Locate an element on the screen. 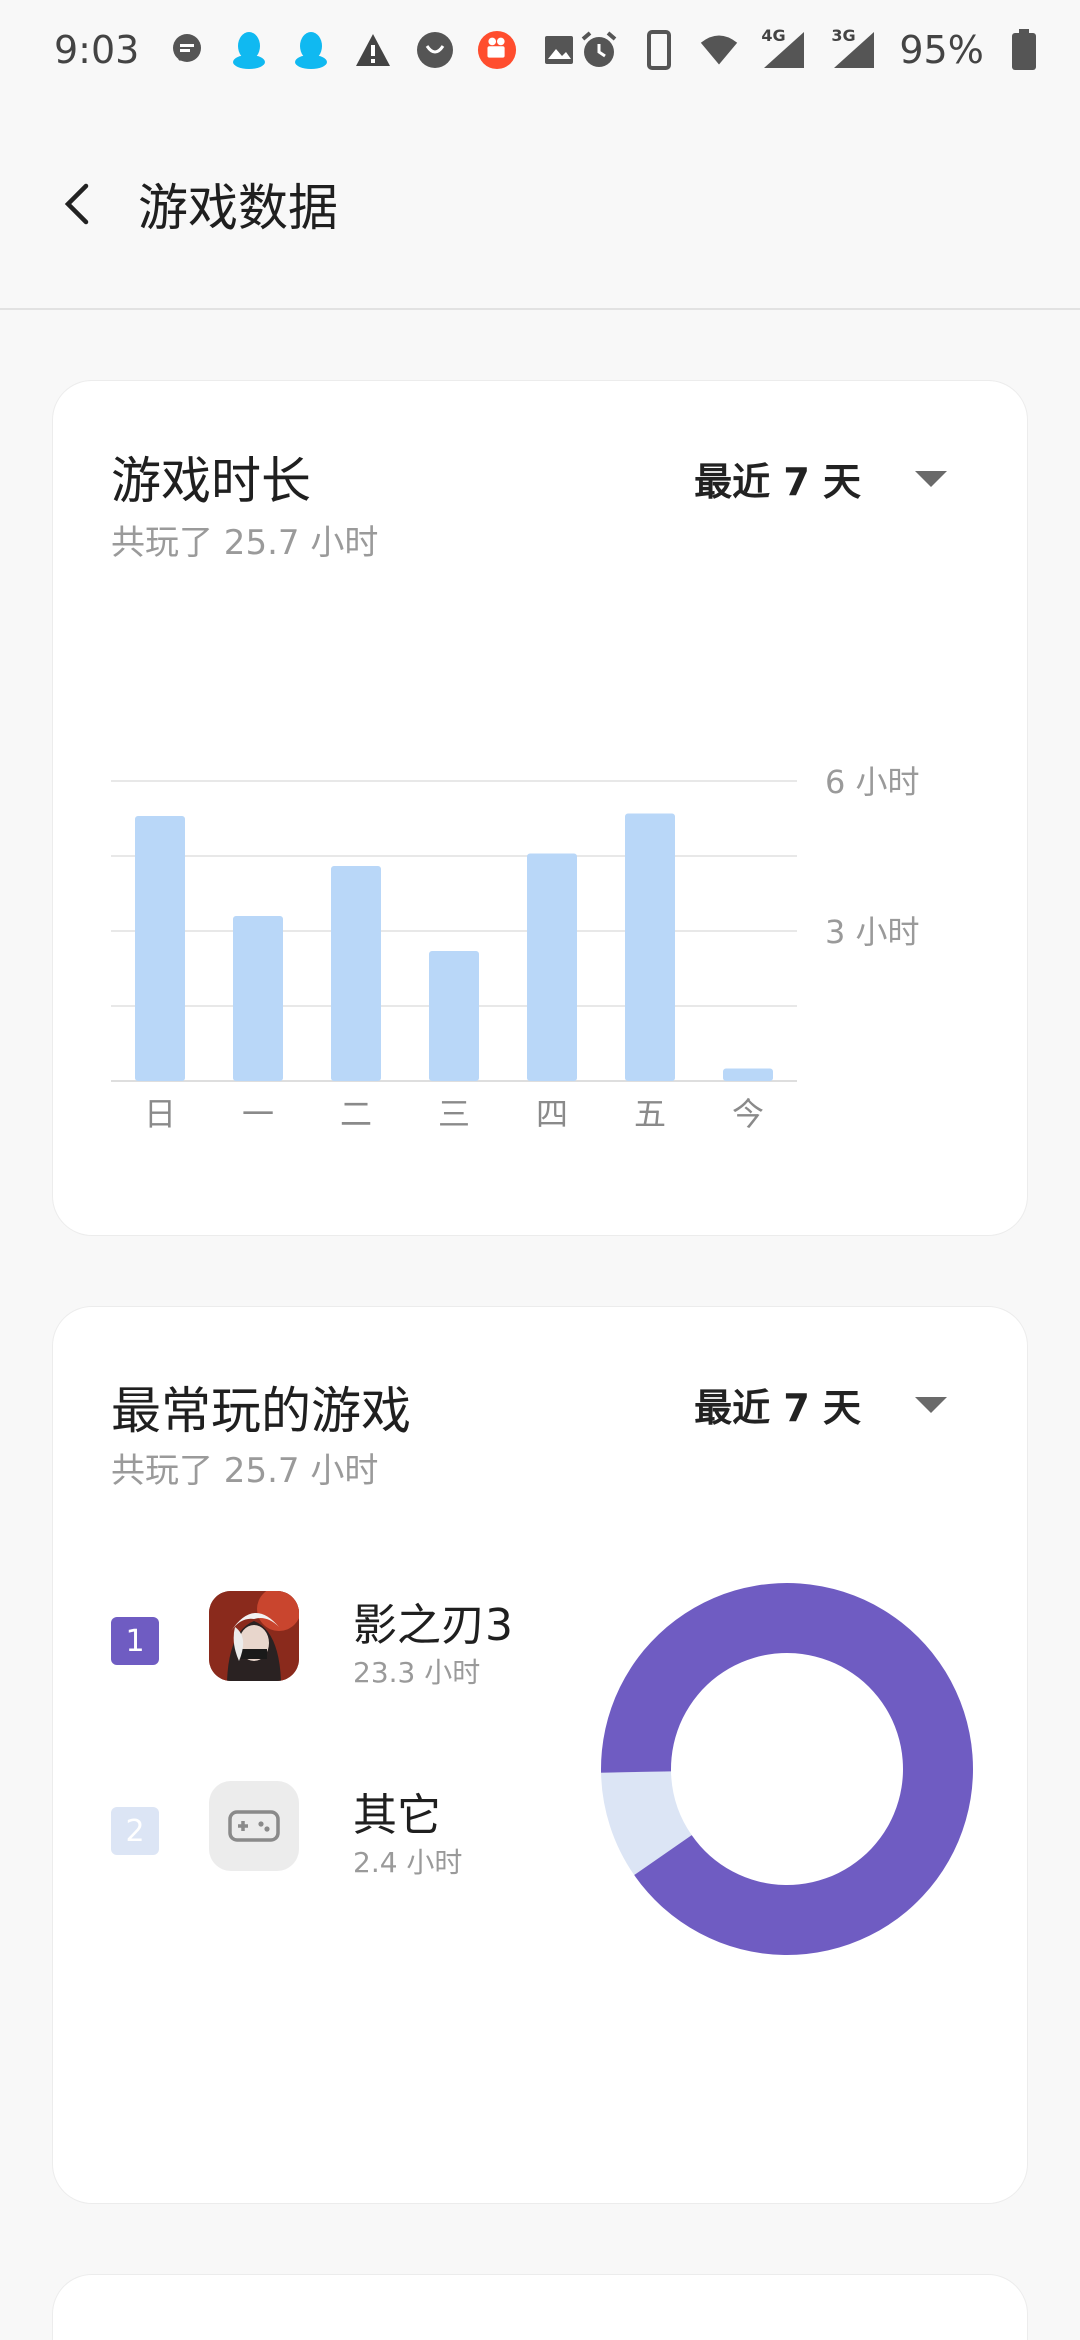  y-tick-label: 3 小时 is located at coordinates (872, 932).